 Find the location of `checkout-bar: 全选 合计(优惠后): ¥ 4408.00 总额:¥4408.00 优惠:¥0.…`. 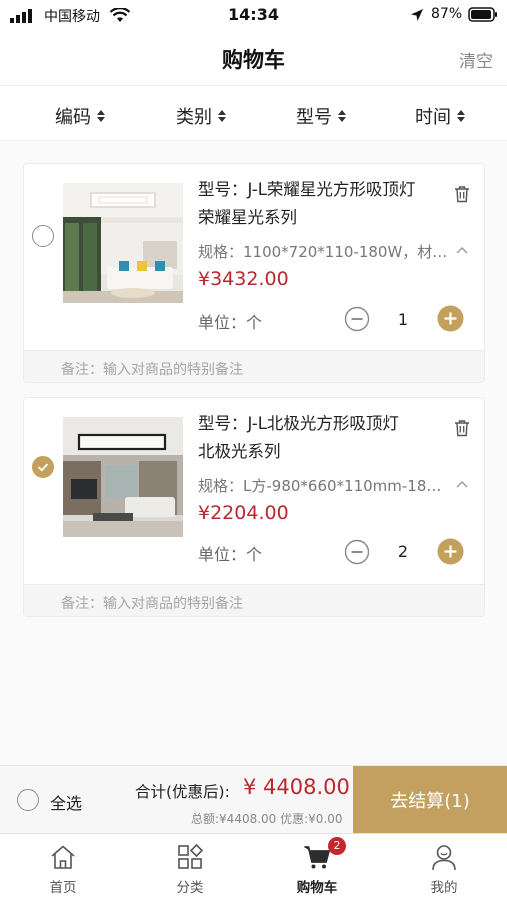

checkout-bar: 全选 合计(优惠后): ¥ 4408.00 总额:¥4408.00 优惠:¥0.… is located at coordinates (253, 799).